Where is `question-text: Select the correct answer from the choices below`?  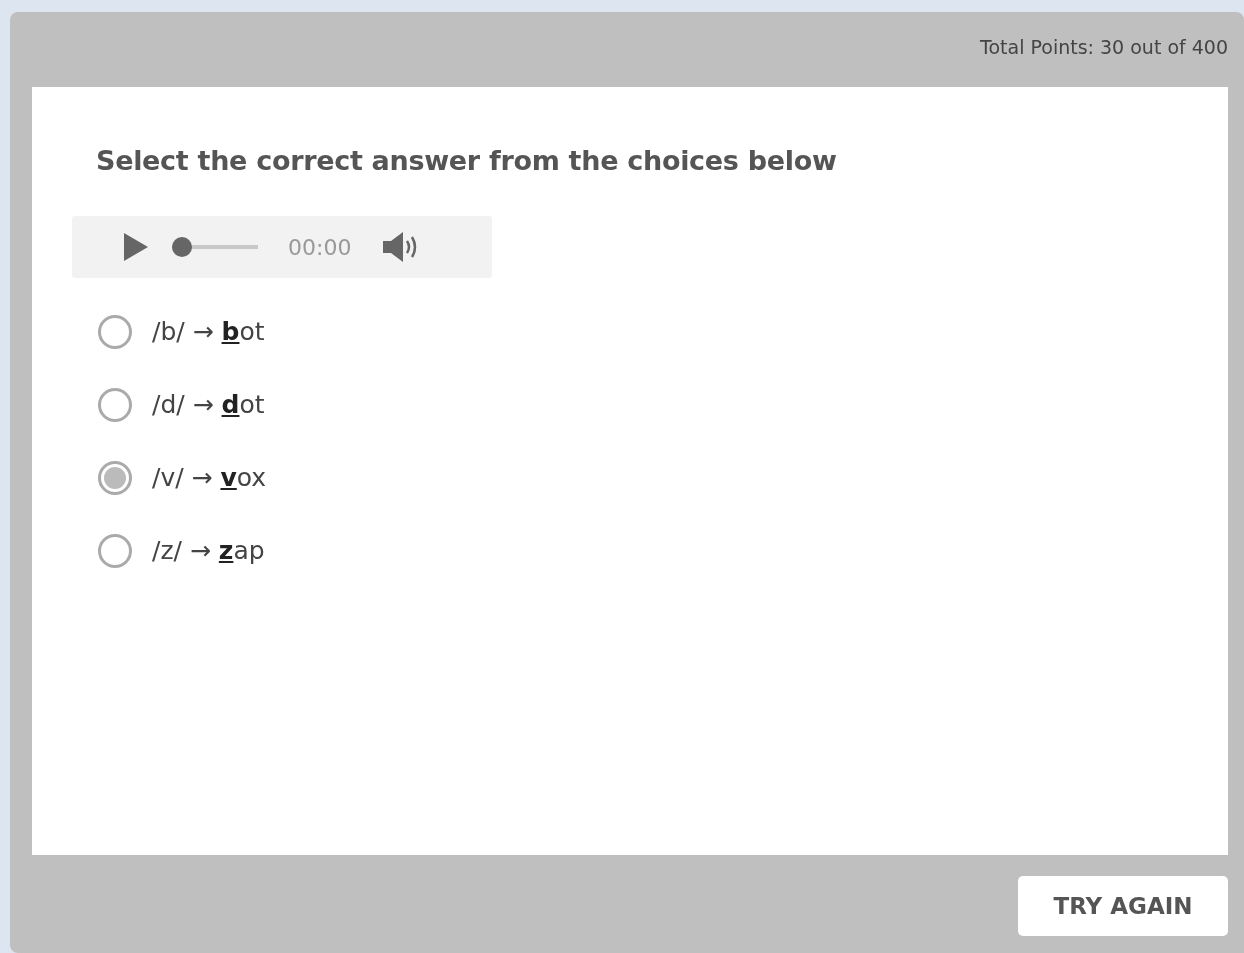 question-text: Select the correct answer from the choices below is located at coordinates (467, 160).